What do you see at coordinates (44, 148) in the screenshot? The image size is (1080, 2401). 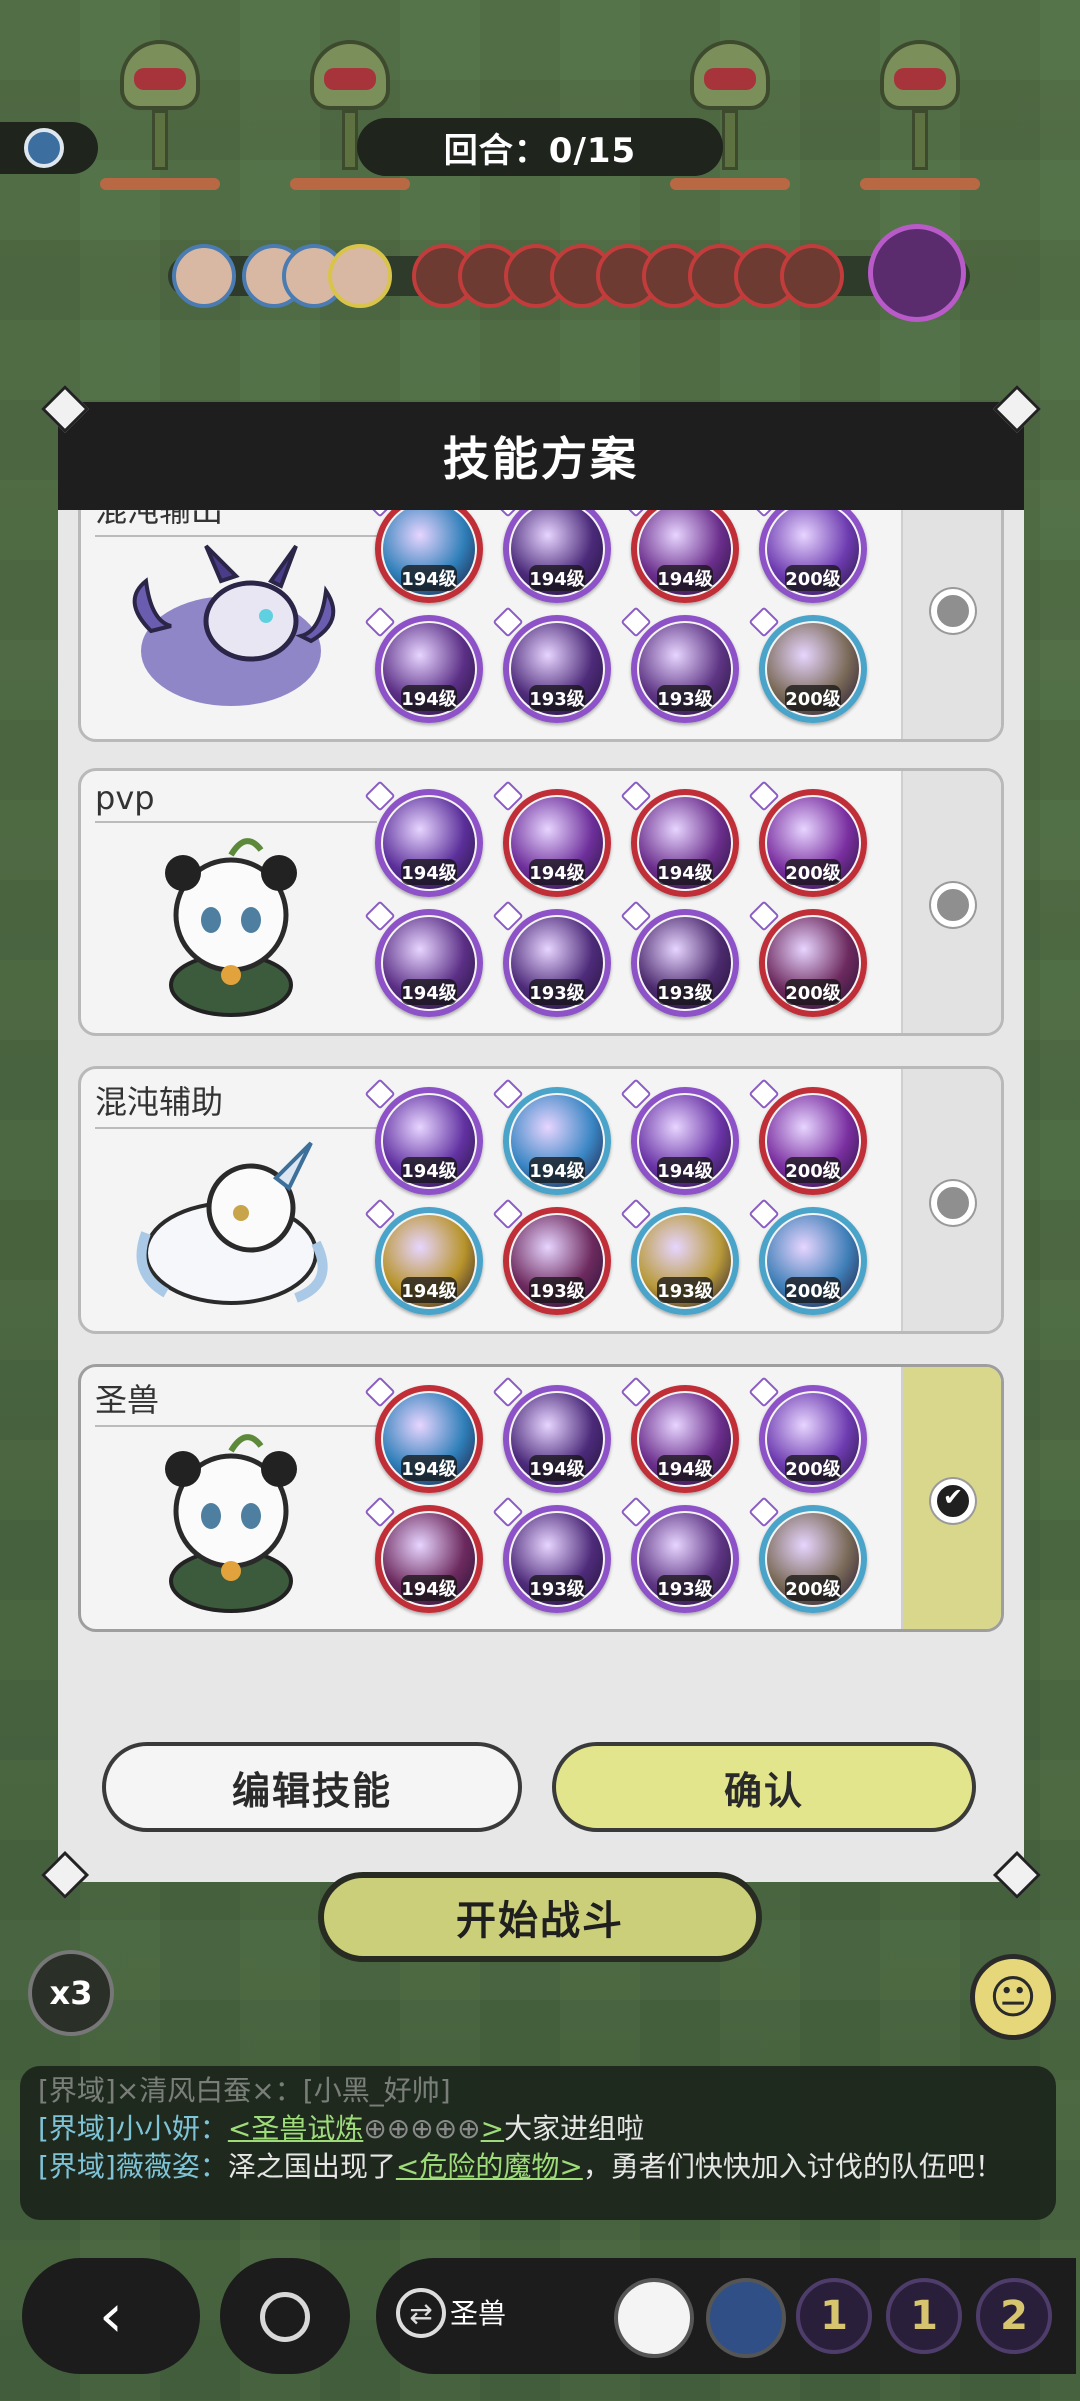 I see `fist-icon` at bounding box center [44, 148].